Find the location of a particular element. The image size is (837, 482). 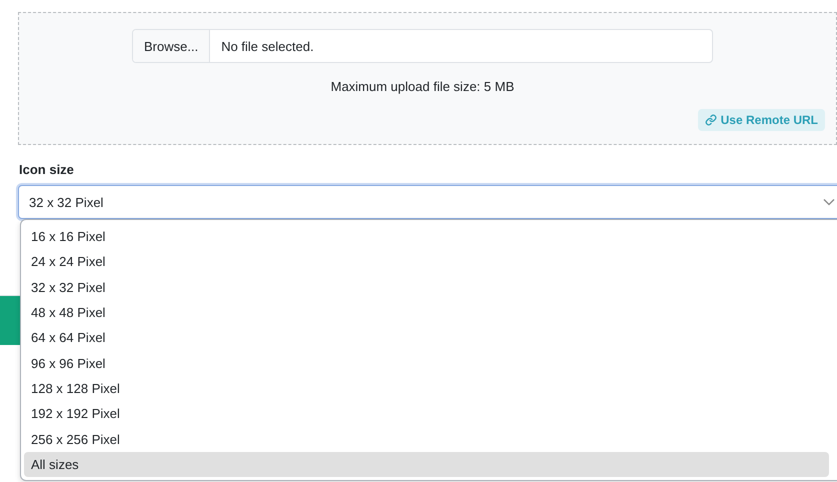

dropdown-option: All sizes is located at coordinates (426, 464).